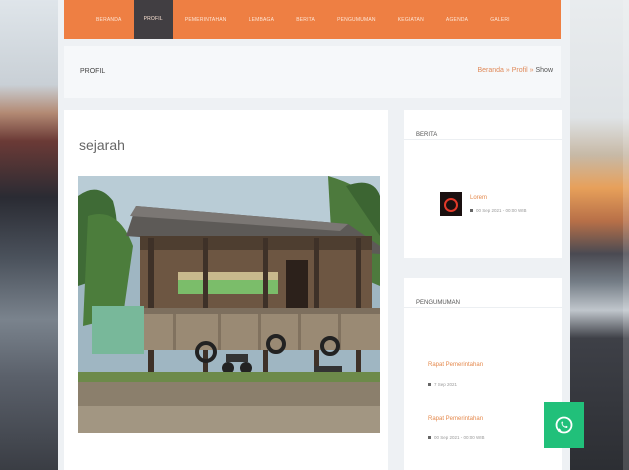  I want to click on announcement-widget-heading: PENGUMUMAN, so click(483, 293).